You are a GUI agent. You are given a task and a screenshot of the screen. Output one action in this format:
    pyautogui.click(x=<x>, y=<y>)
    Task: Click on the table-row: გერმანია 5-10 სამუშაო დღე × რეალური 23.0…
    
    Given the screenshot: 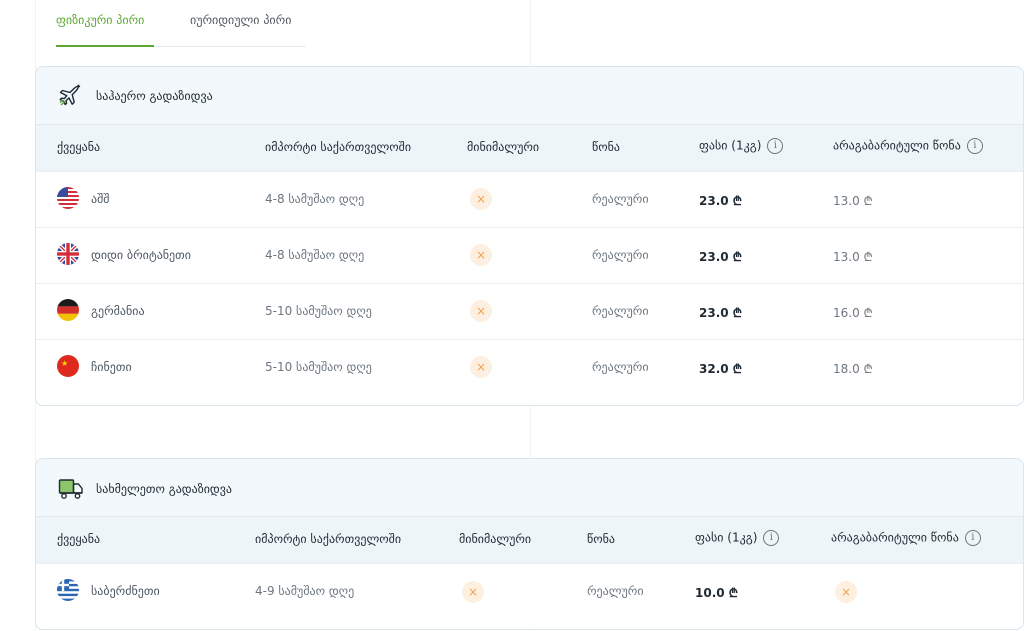 What is the action you would take?
    pyautogui.click(x=529, y=311)
    